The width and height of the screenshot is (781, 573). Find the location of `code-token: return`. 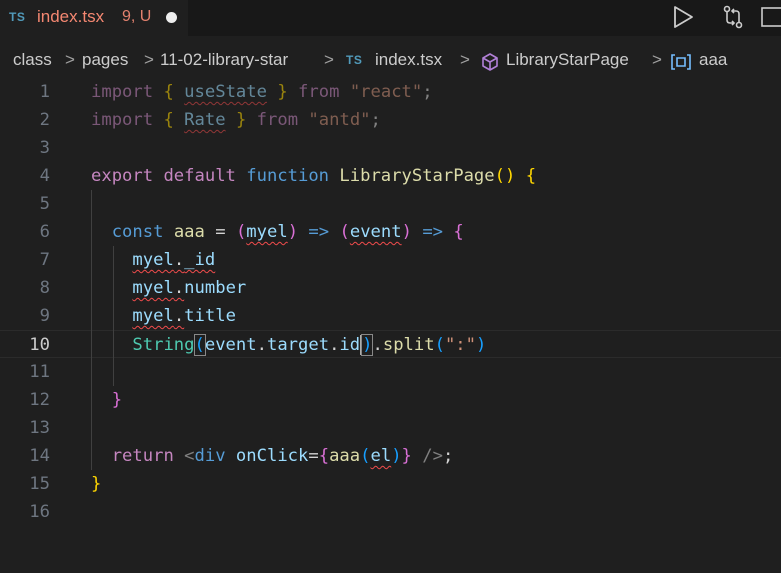

code-token: return is located at coordinates (142, 456).